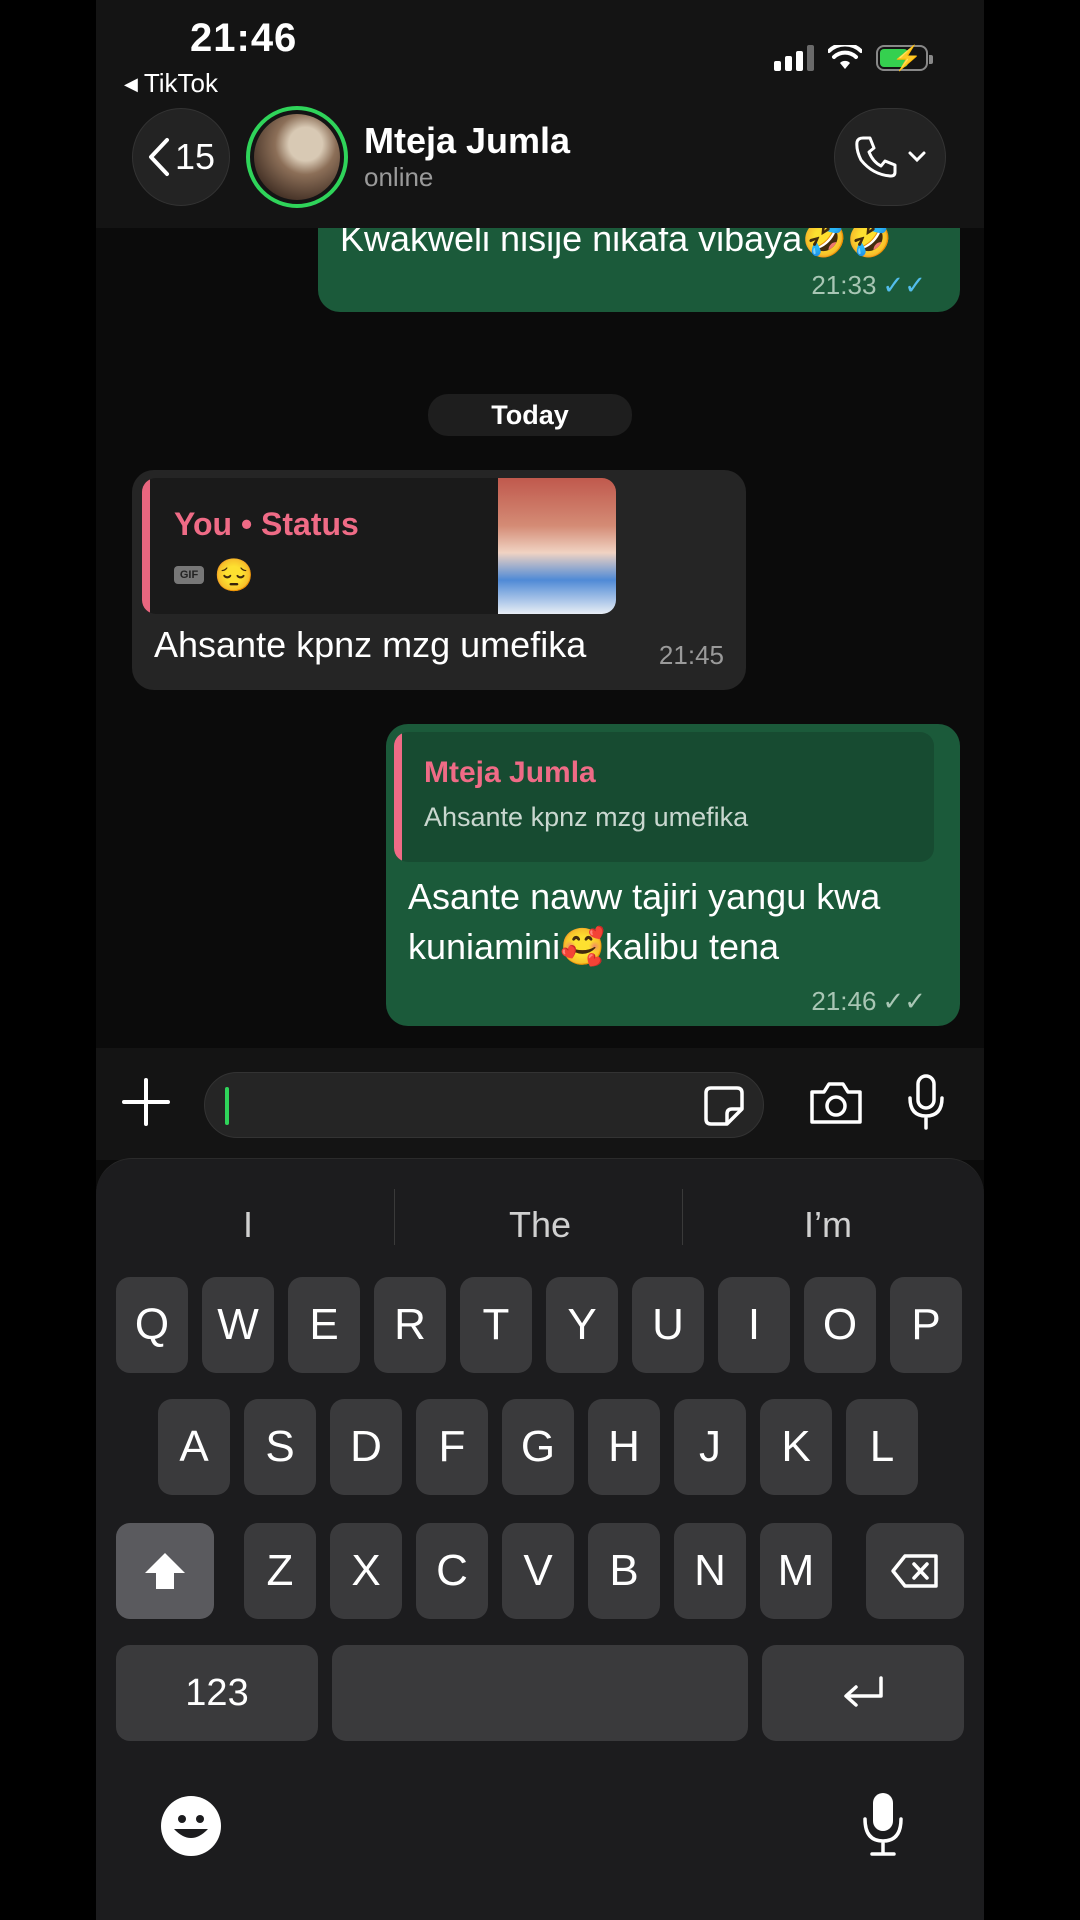 The width and height of the screenshot is (1080, 1920). Describe the element at coordinates (904, 58) in the screenshot. I see `battery-icon: ⚡` at that location.